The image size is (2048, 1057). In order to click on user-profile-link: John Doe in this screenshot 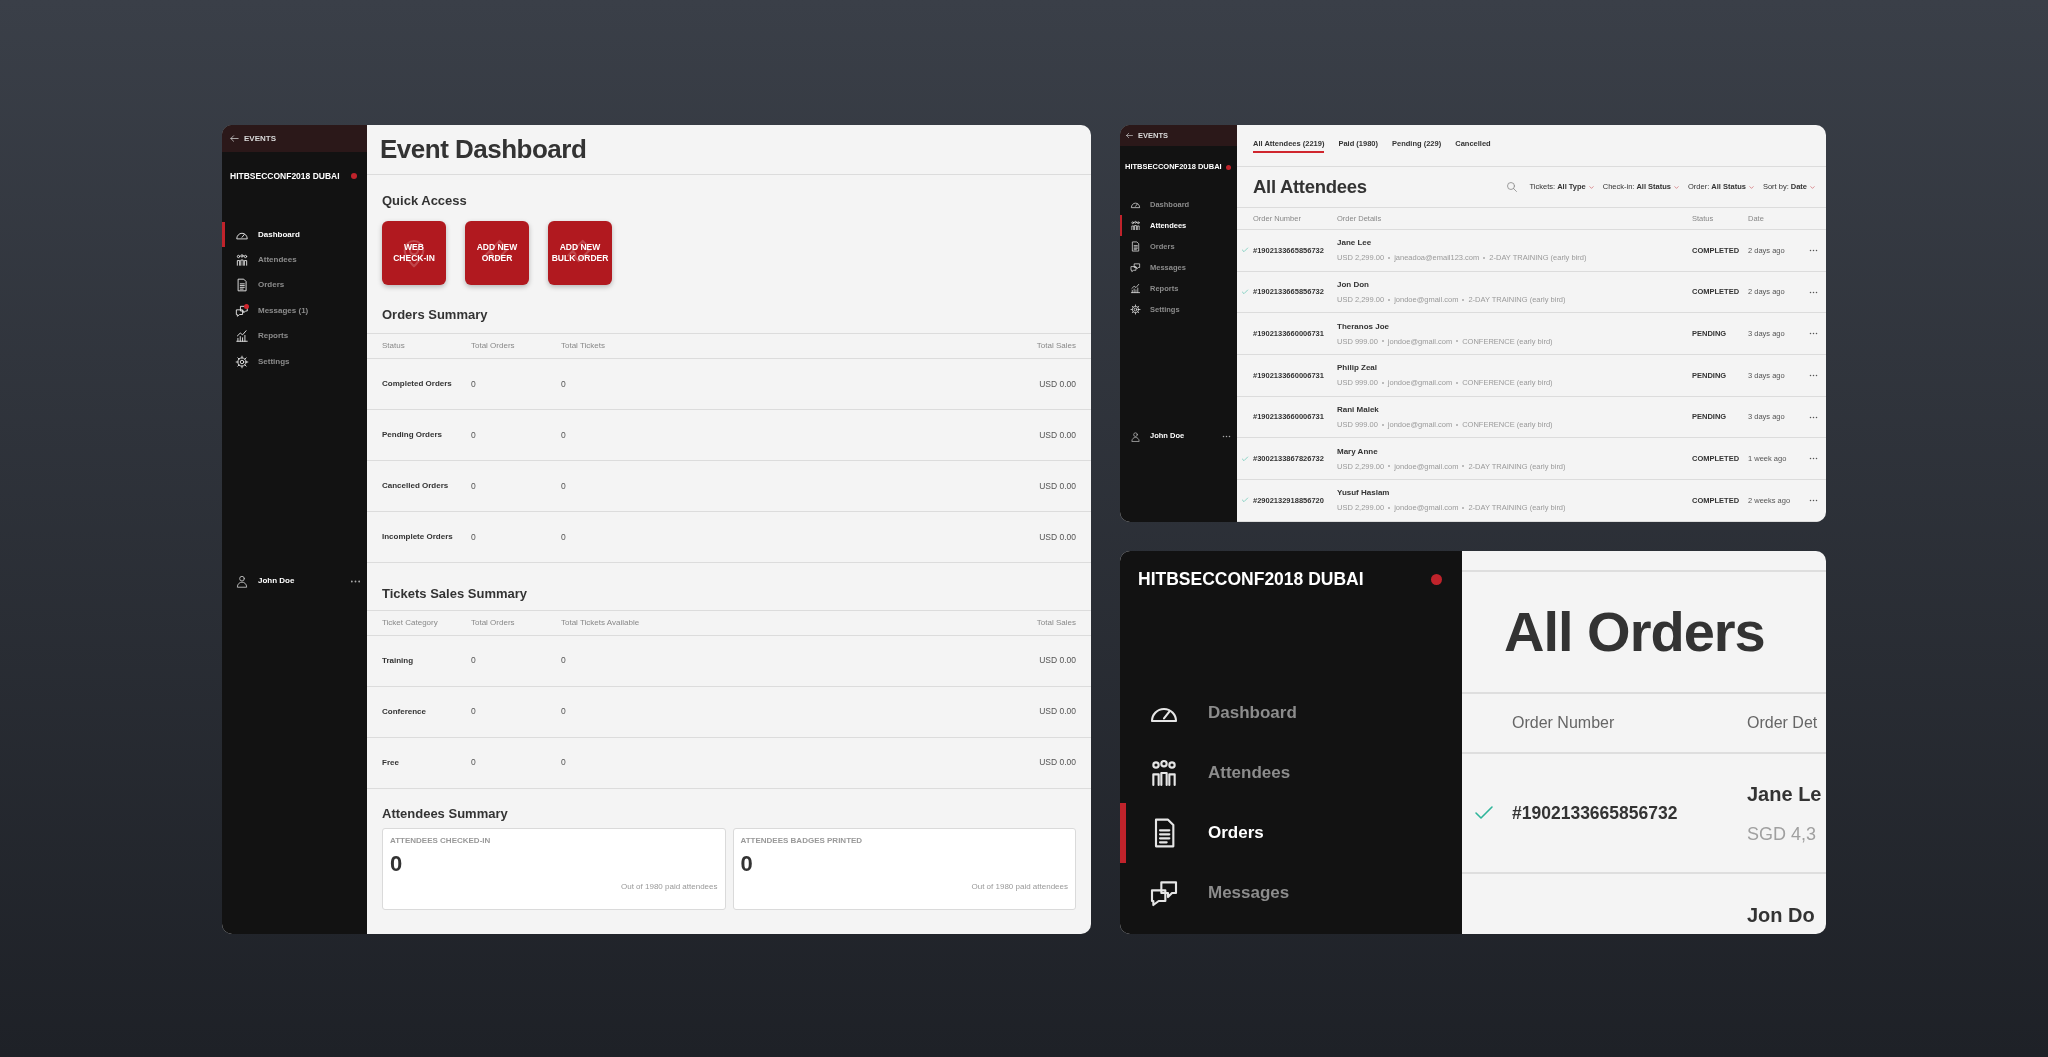, I will do `click(264, 581)`.